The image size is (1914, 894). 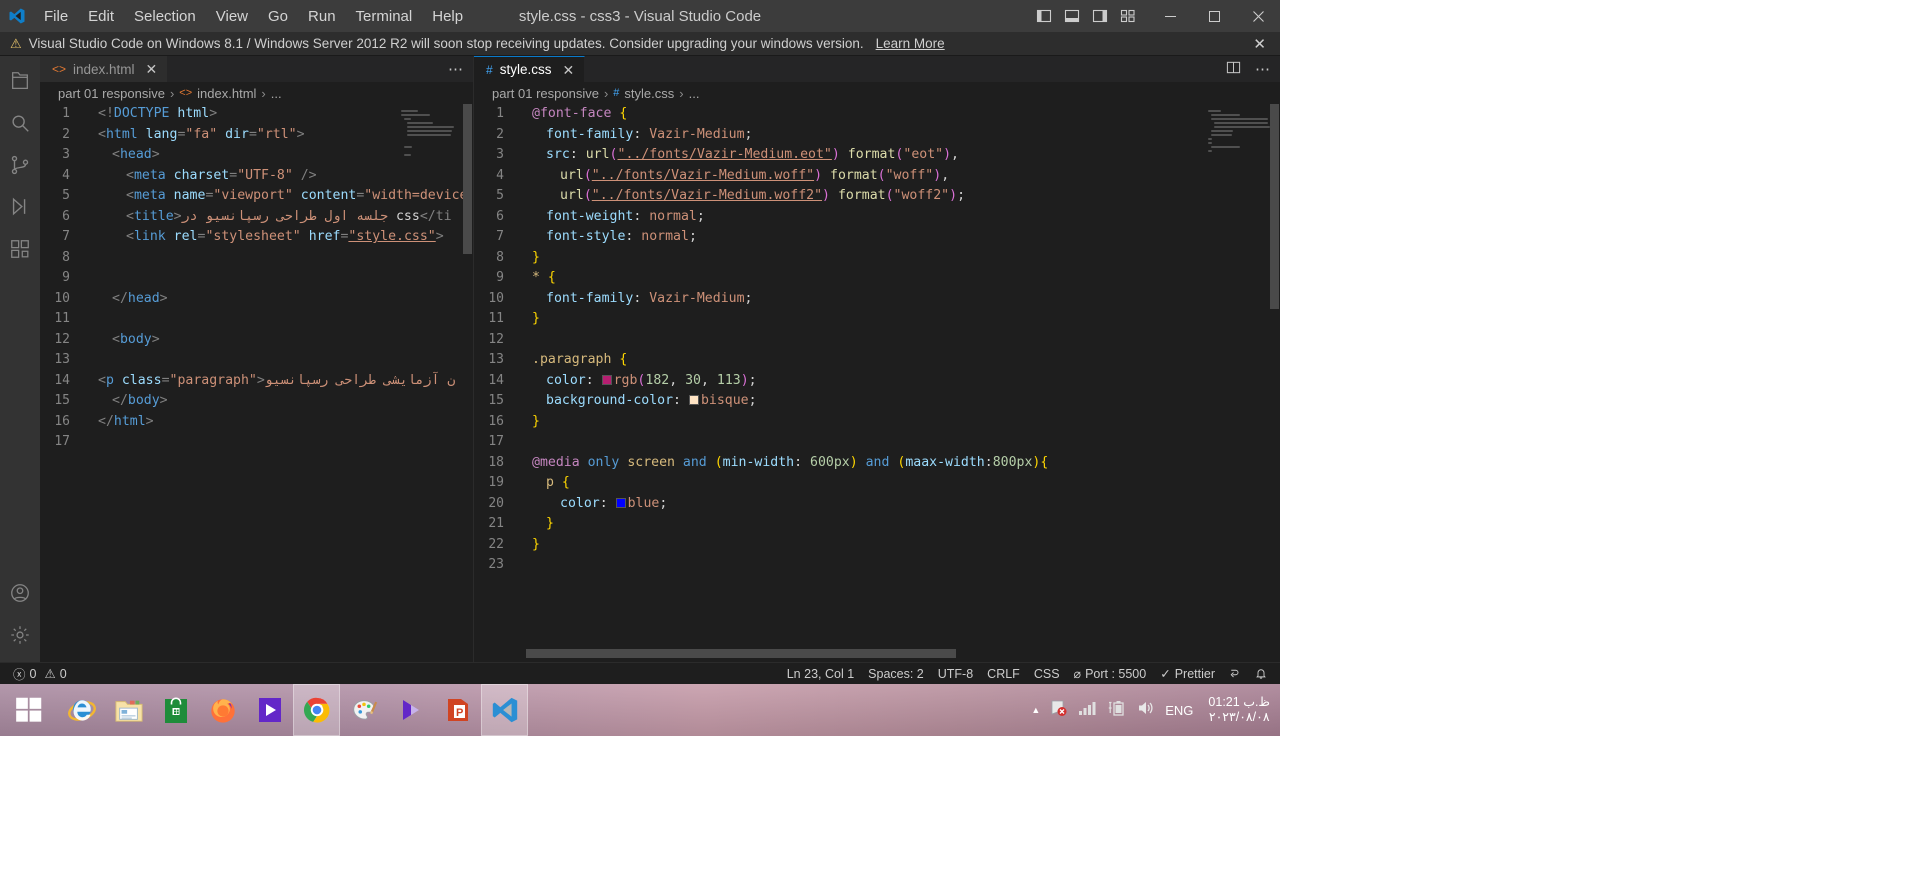 I want to click on code-line-text: font-family: Vazir-Medium;, so click(x=637, y=135).